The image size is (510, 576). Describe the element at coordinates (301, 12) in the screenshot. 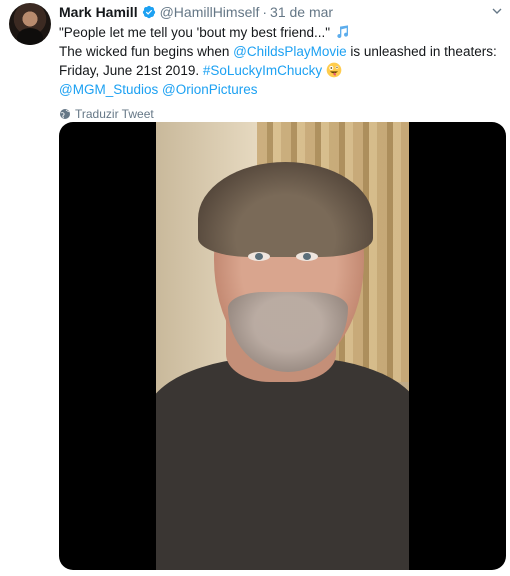

I see `tweet-date: 31 de mar` at that location.